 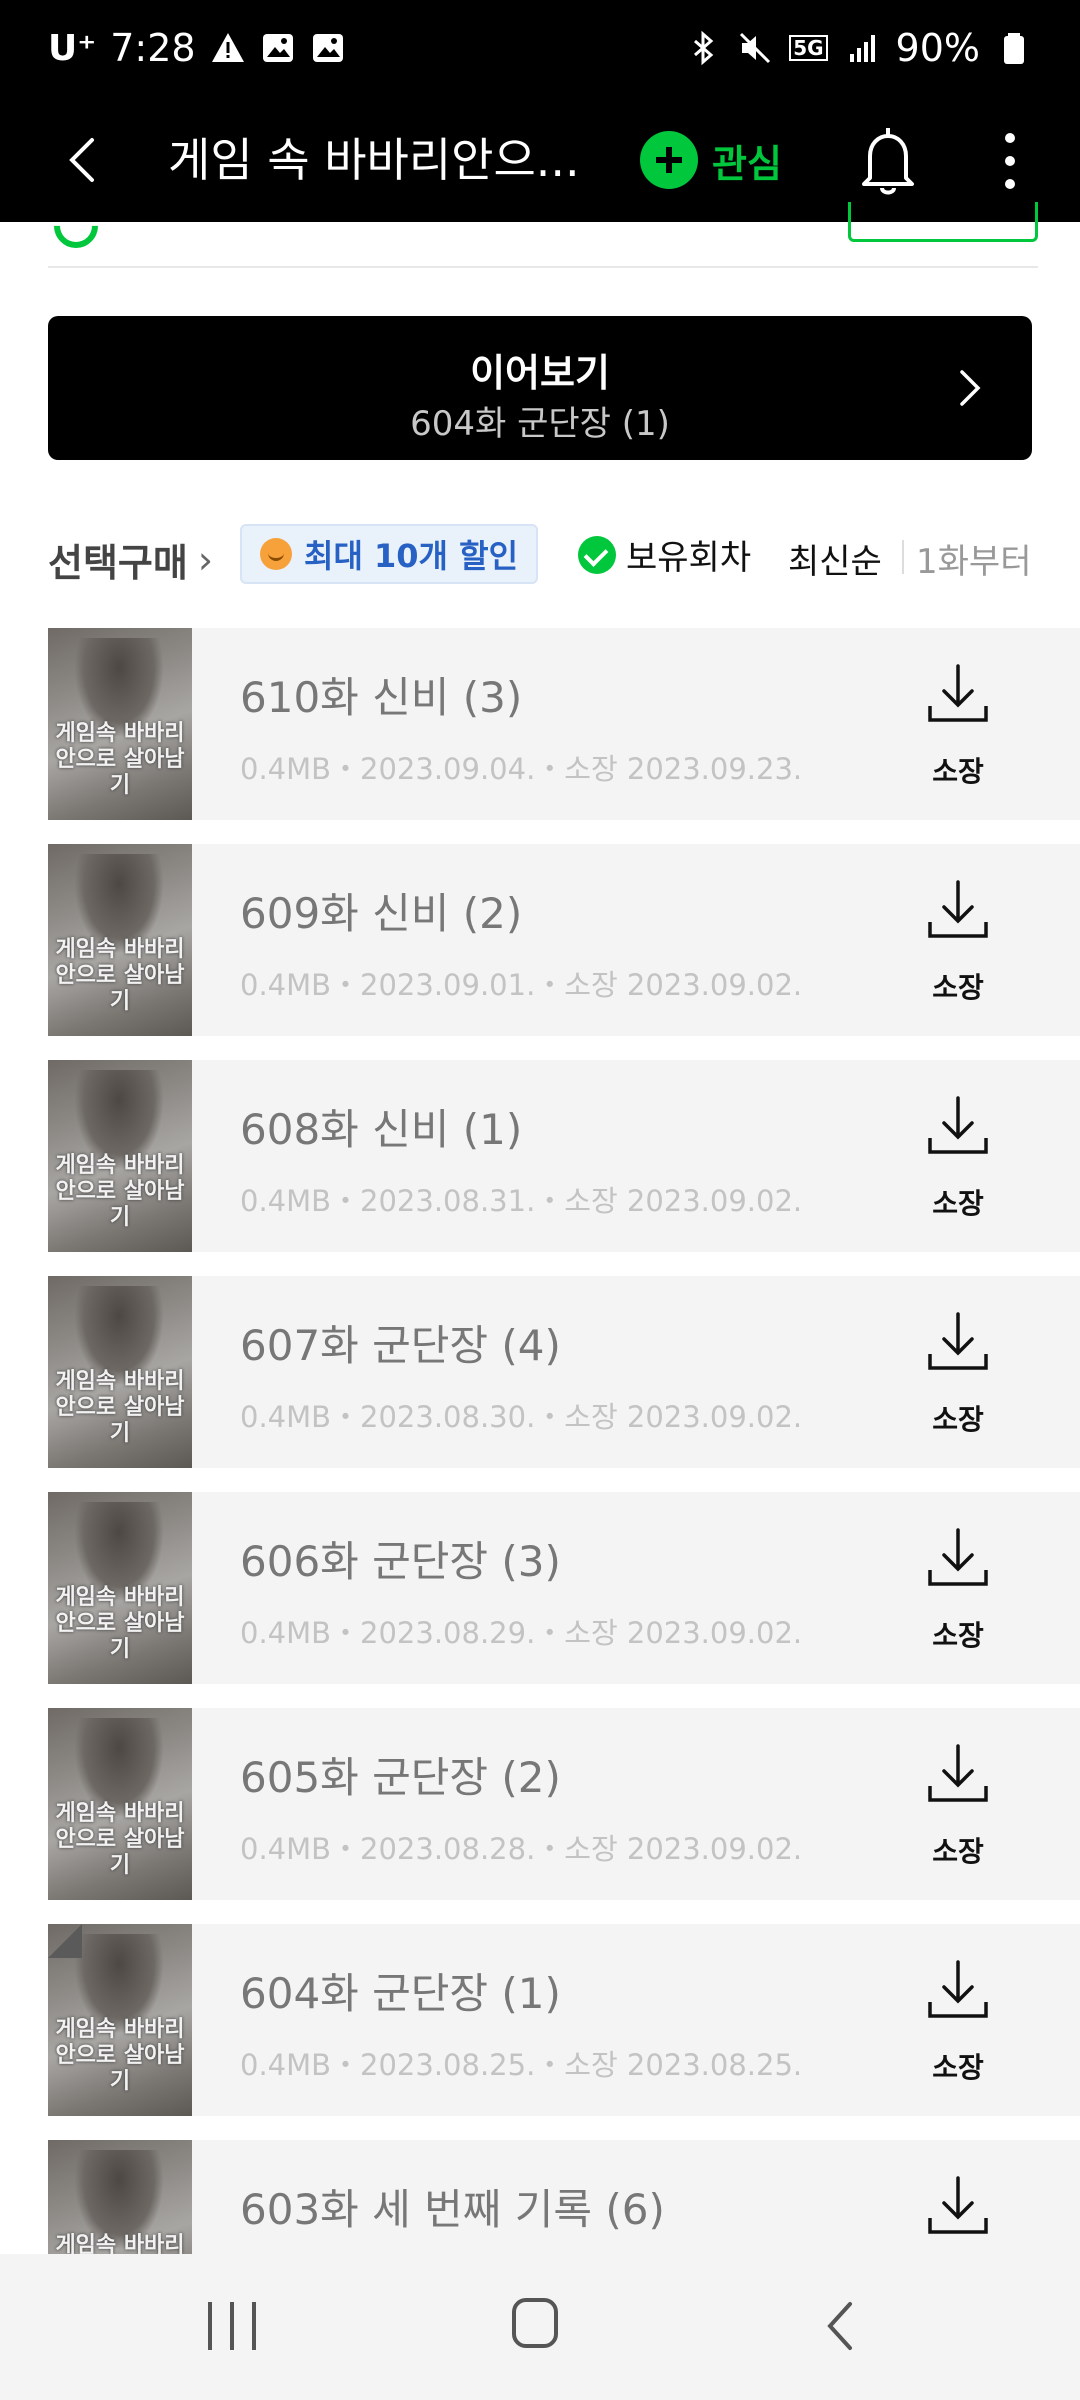 I want to click on episode-meta: 0.4MB・2023.08.29.・소장 2023.09.02., so click(x=521, y=1633).